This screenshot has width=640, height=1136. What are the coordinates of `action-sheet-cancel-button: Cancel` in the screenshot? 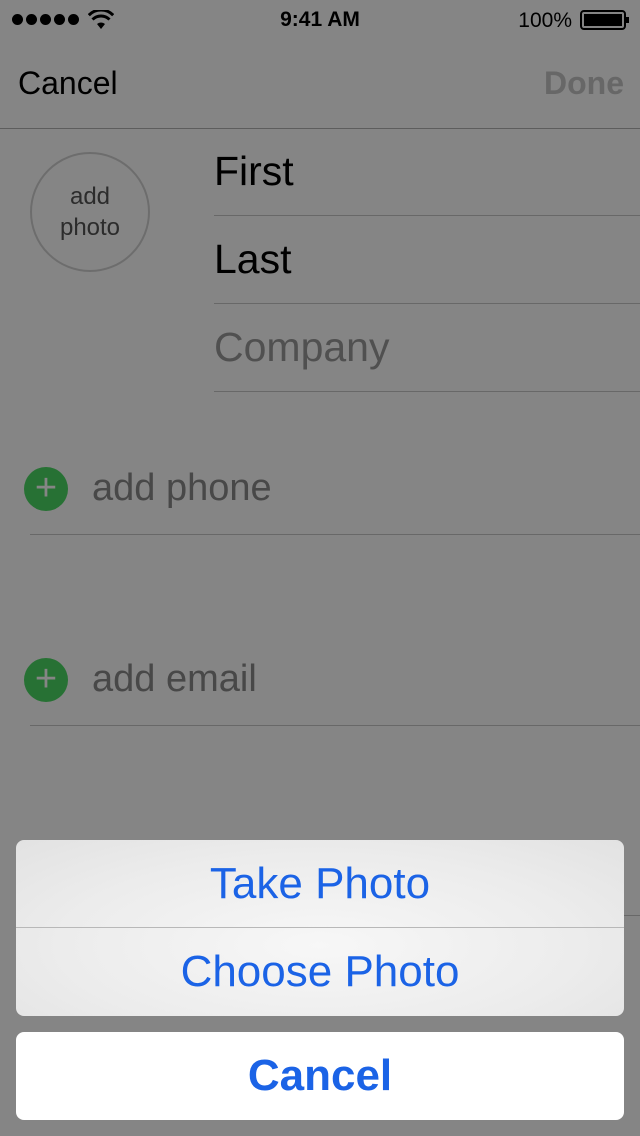 It's located at (320, 1076).